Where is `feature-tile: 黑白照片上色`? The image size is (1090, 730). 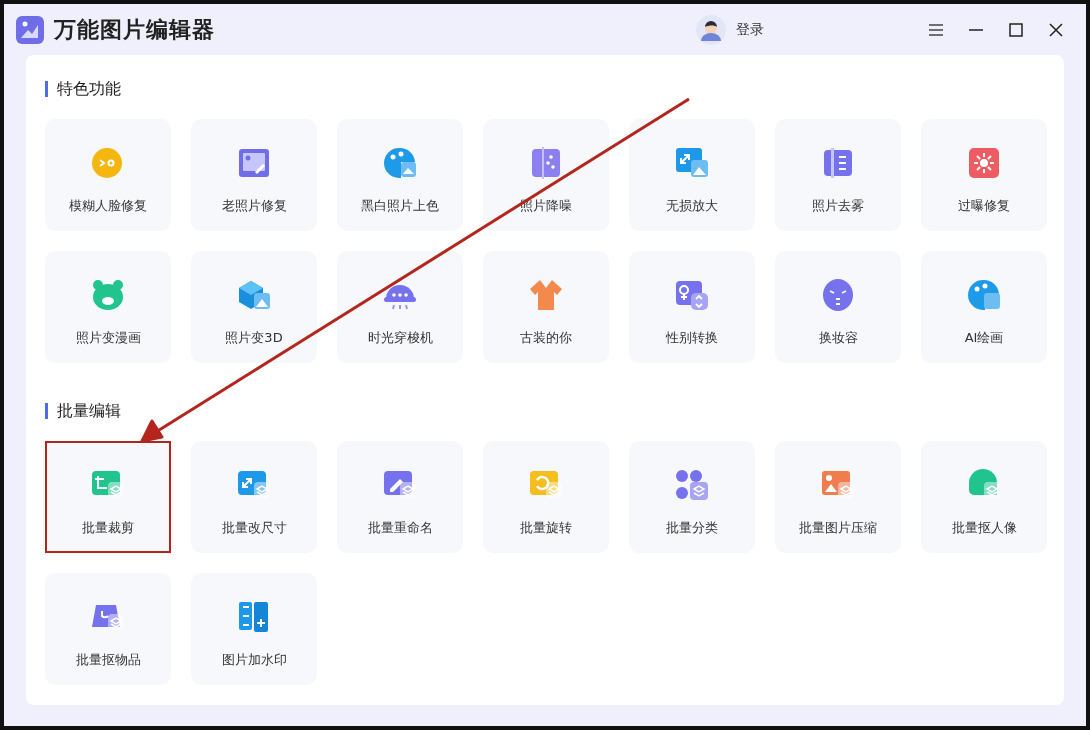 feature-tile: 黑白照片上色 is located at coordinates (400, 175).